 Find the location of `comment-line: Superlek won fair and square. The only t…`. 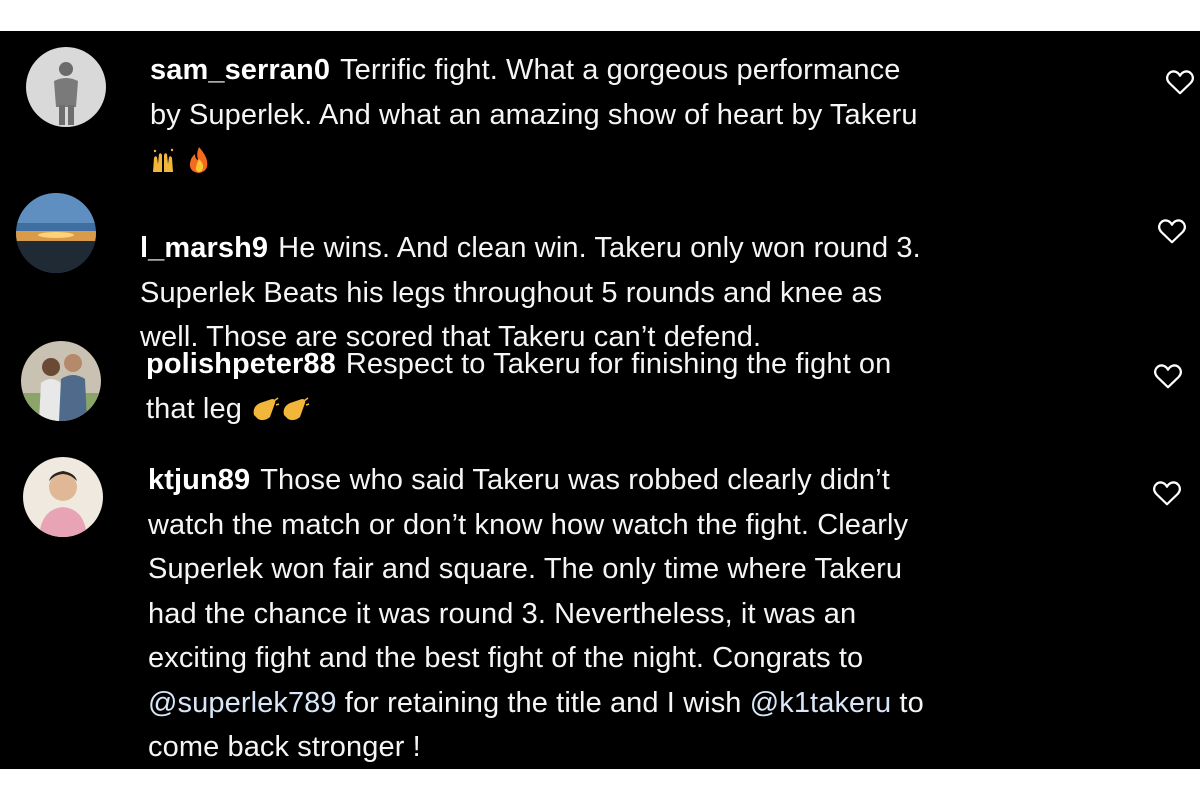

comment-line: Superlek won fair and square. The only t… is located at coordinates (525, 569).